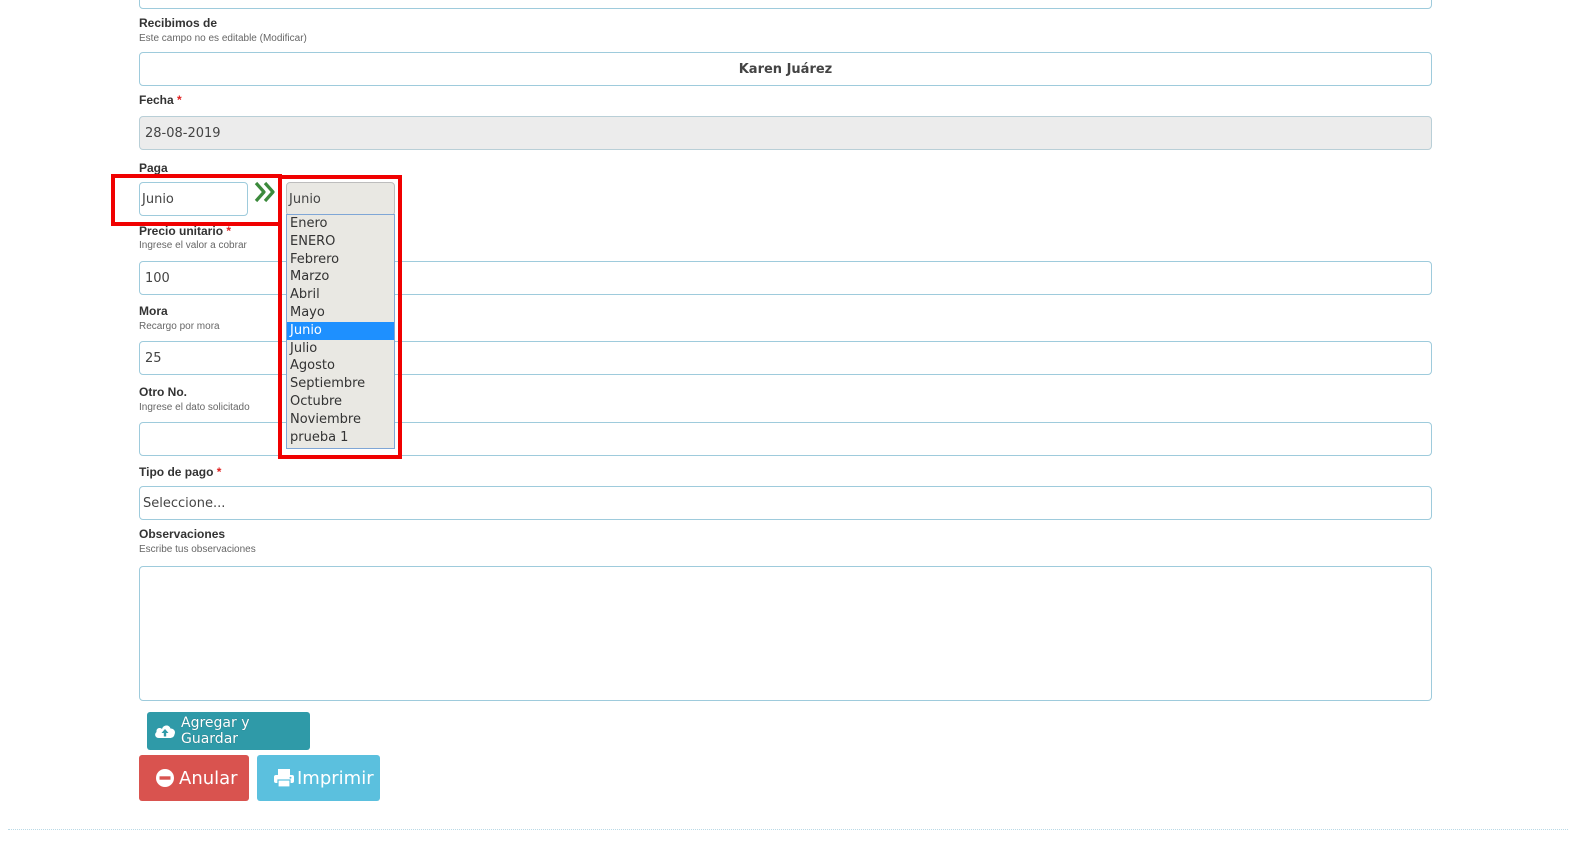 The image size is (1576, 848). What do you see at coordinates (340, 438) in the screenshot?
I see `option-prueba-1: prueba 1` at bounding box center [340, 438].